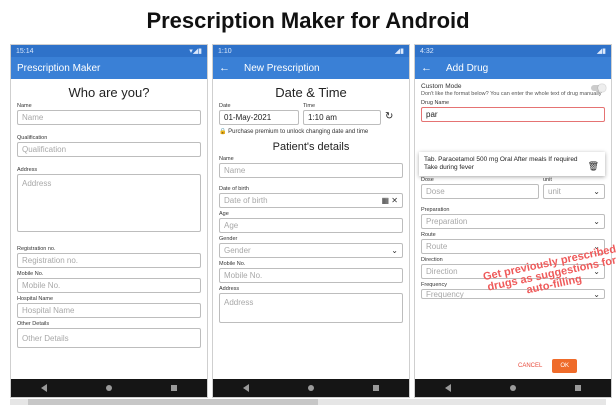 The height and width of the screenshot is (408, 616). I want to click on trash-icon: 🗑, so click(593, 166).